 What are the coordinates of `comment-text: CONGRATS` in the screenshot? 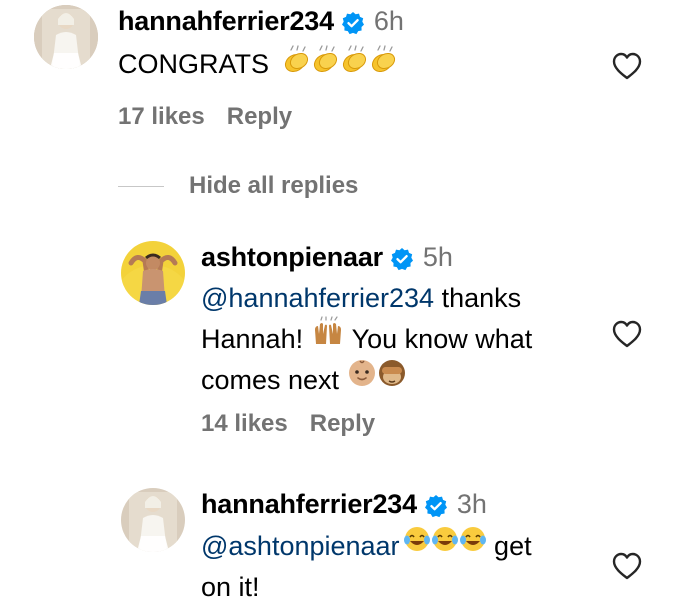 It's located at (194, 64).